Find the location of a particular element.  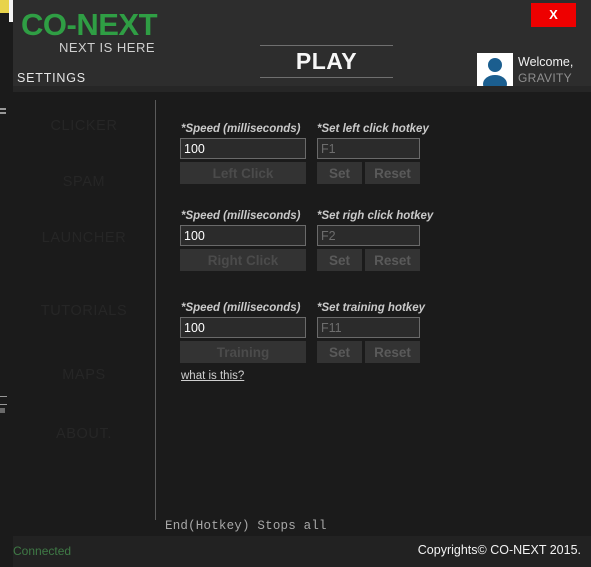

sidebar-item-spam: SPAM is located at coordinates (84, 182).